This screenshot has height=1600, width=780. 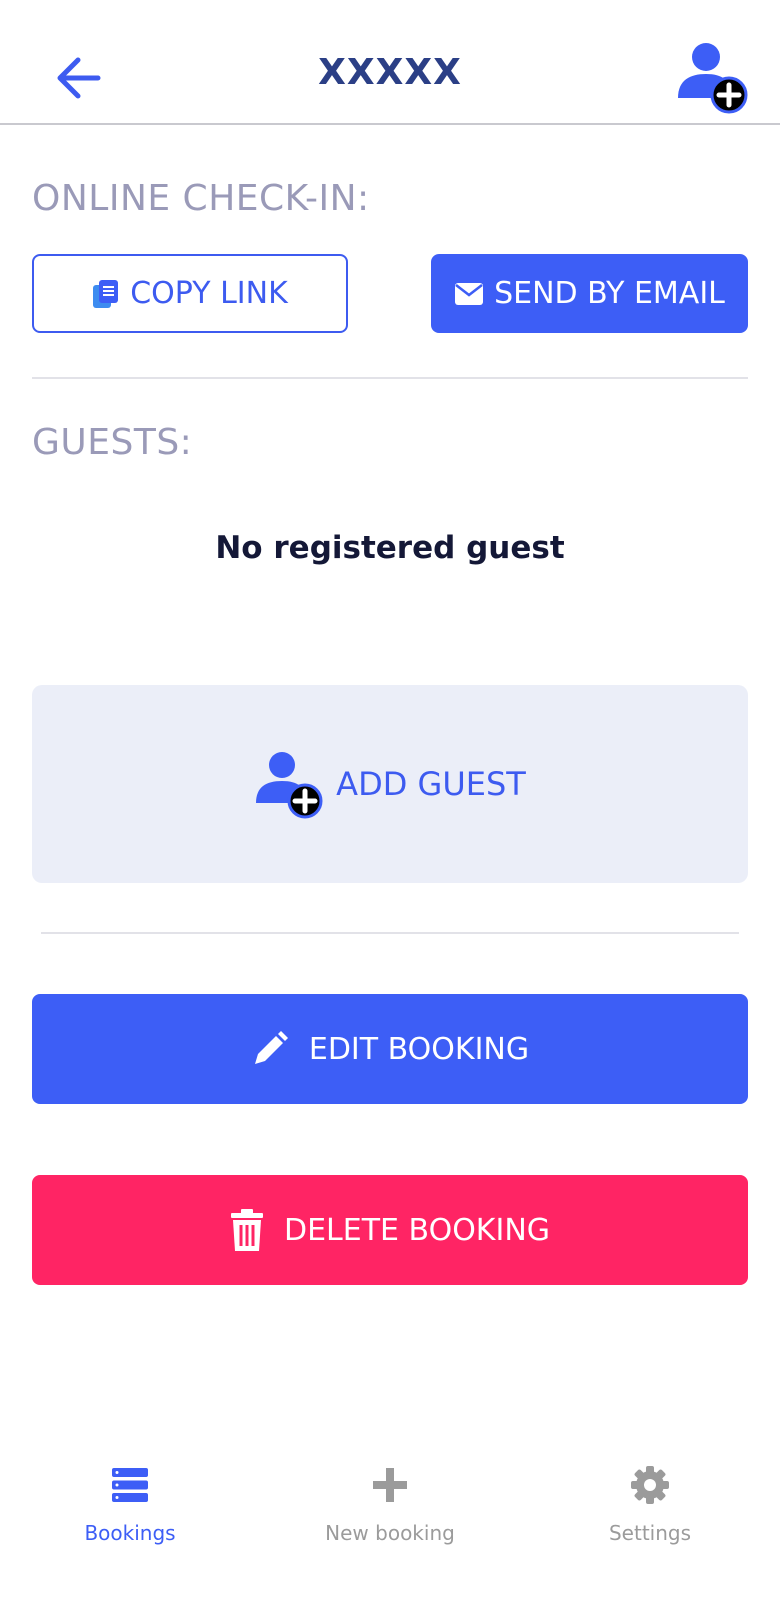 I want to click on empty-guests-message: No registered guest, so click(x=390, y=548).